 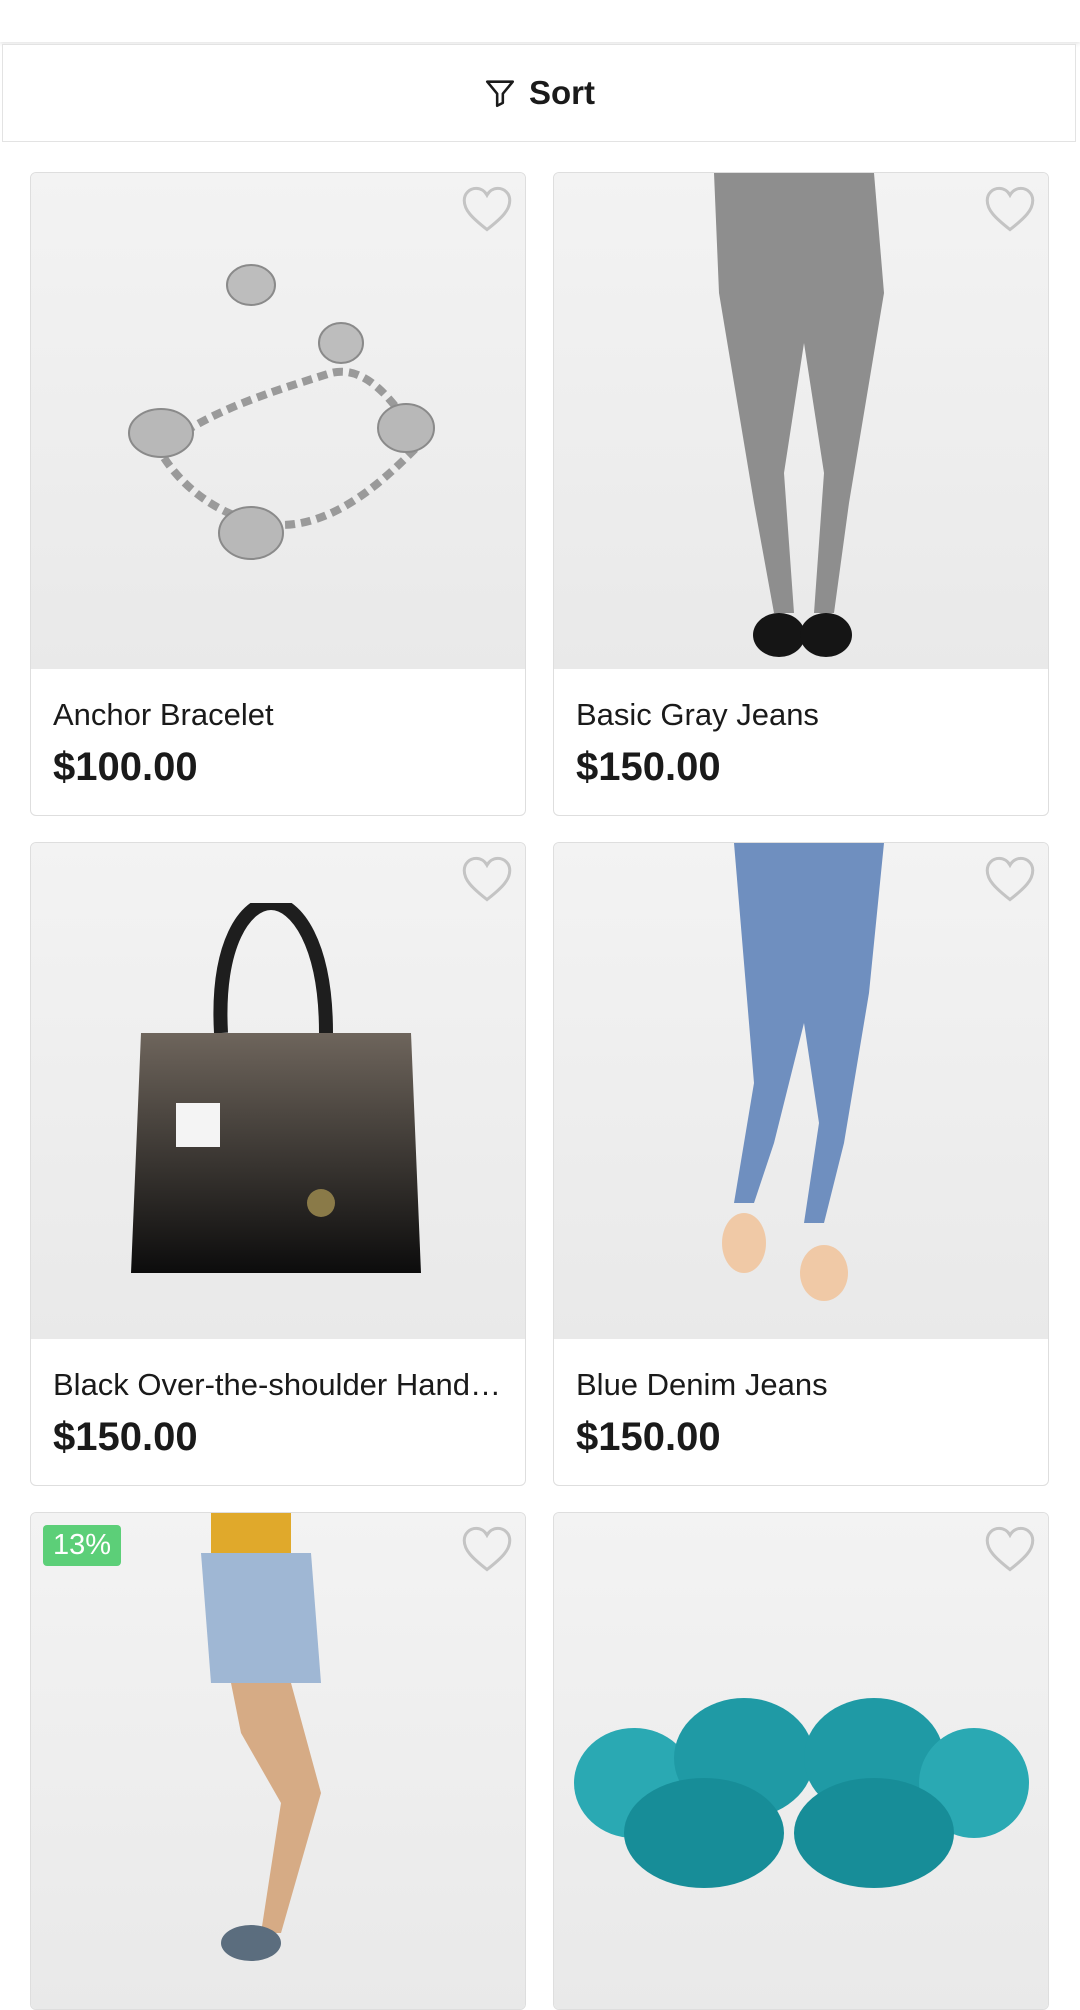 I want to click on bracelet-image, so click(x=281, y=412).